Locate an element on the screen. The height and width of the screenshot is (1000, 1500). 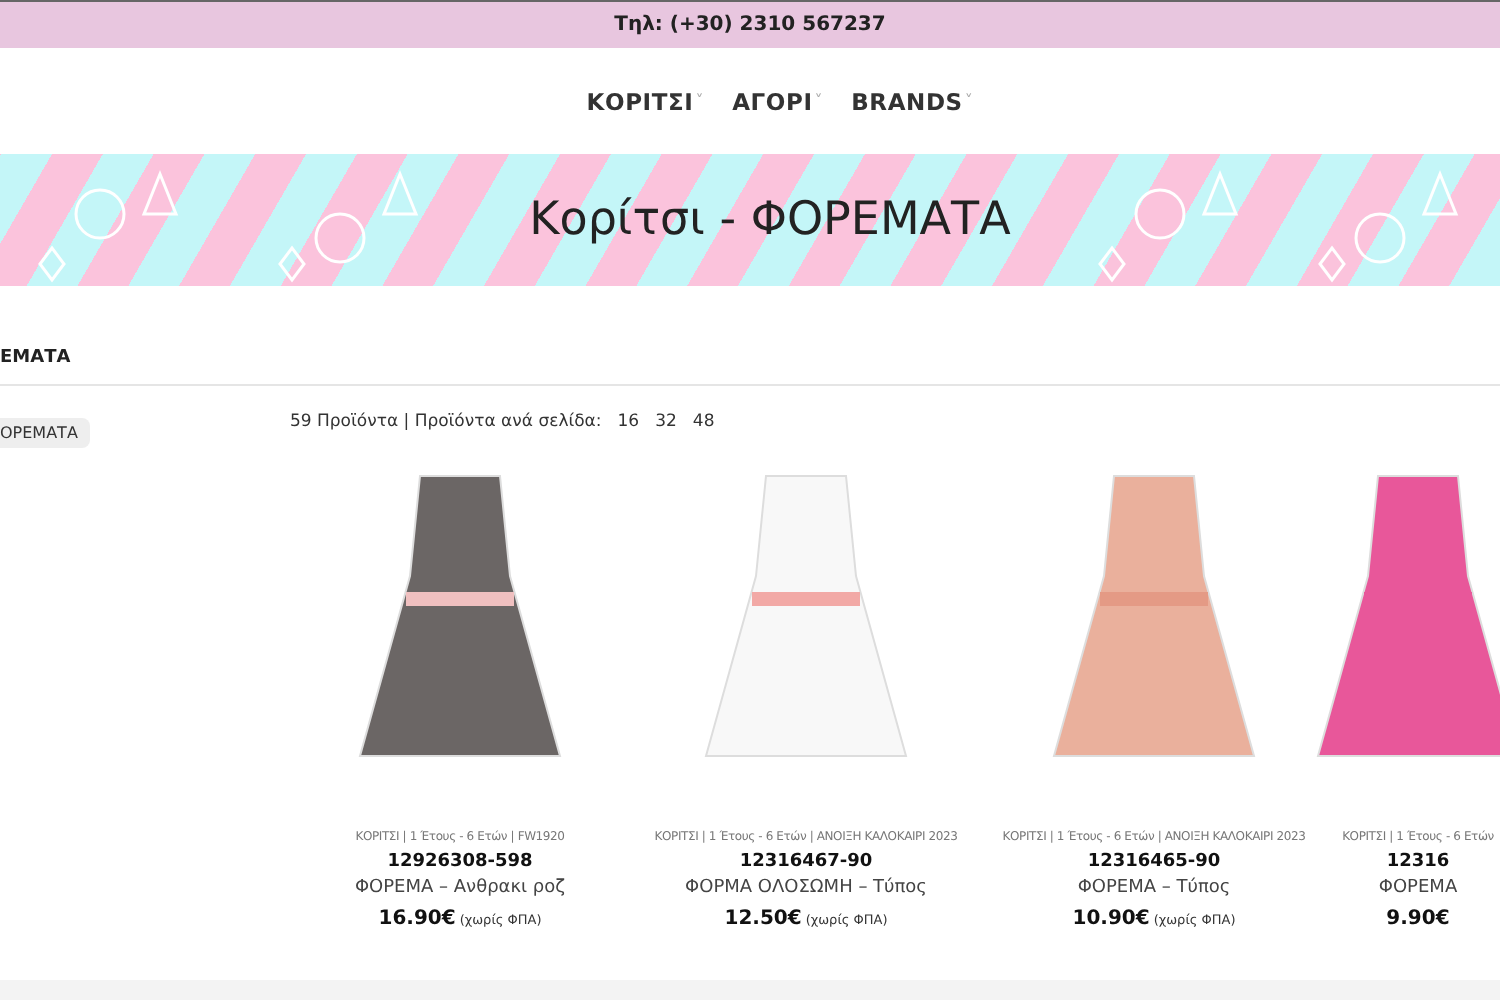
product-price: 16.90€ is located at coordinates (417, 919).